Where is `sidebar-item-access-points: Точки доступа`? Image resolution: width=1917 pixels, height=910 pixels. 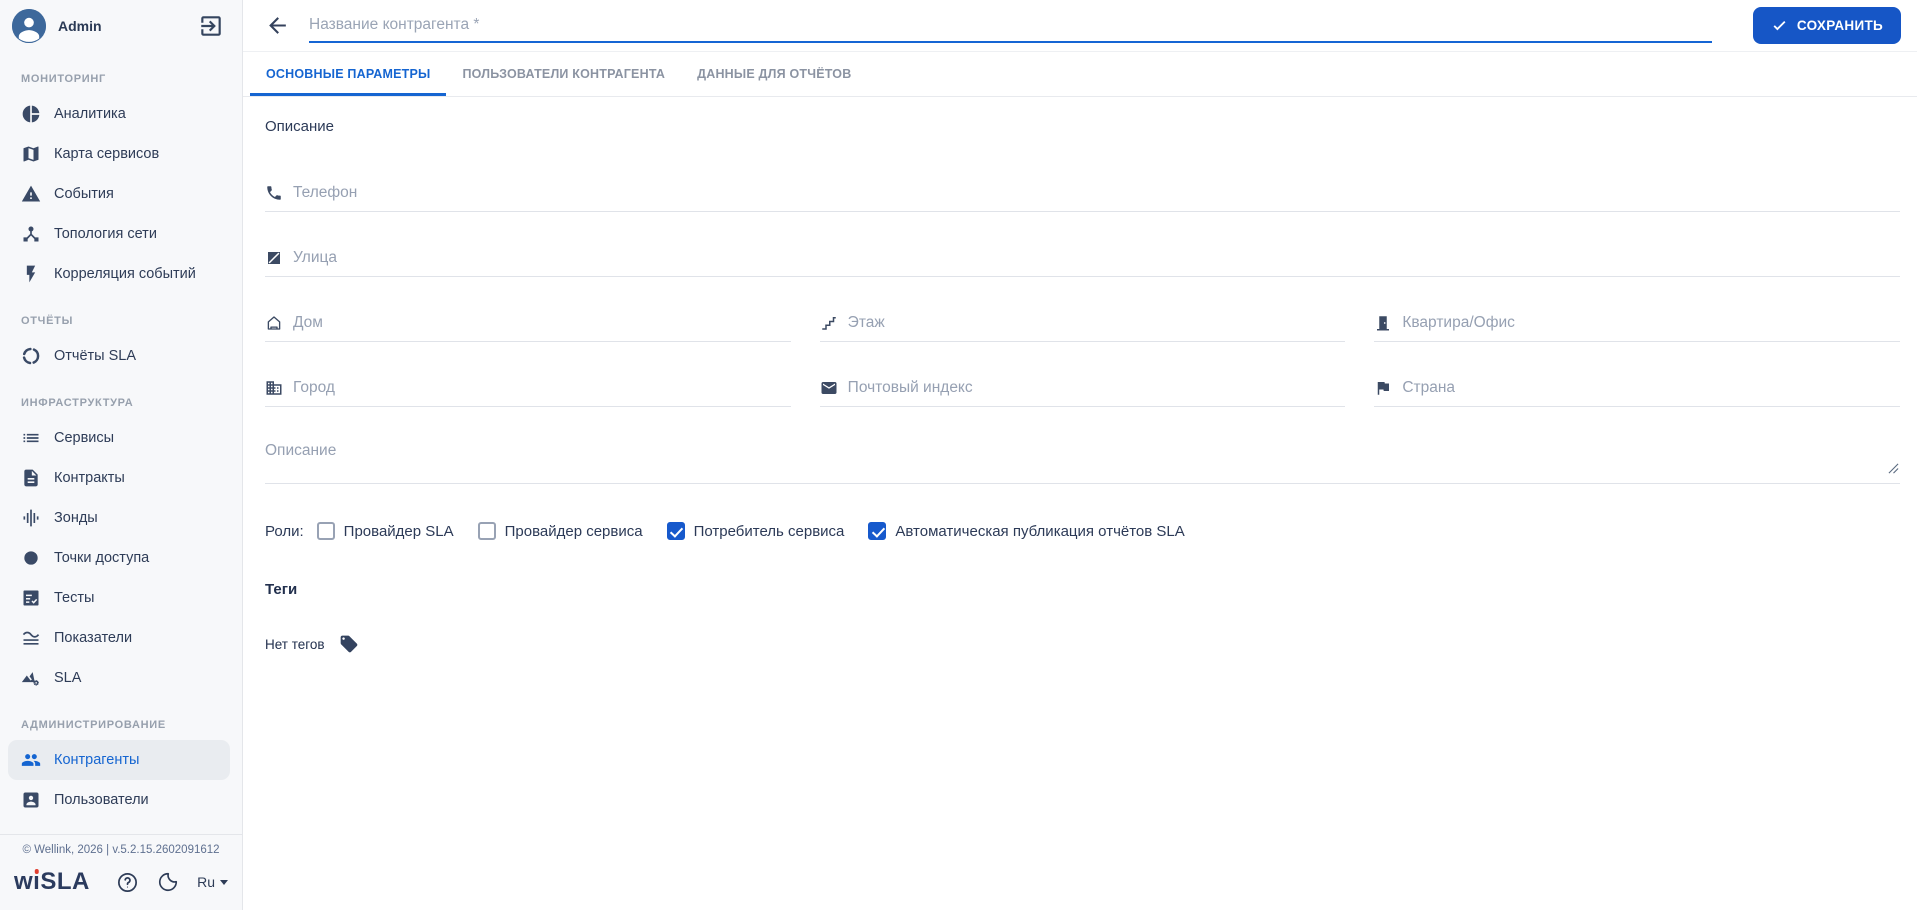 sidebar-item-access-points: Точки доступа is located at coordinates (121, 558).